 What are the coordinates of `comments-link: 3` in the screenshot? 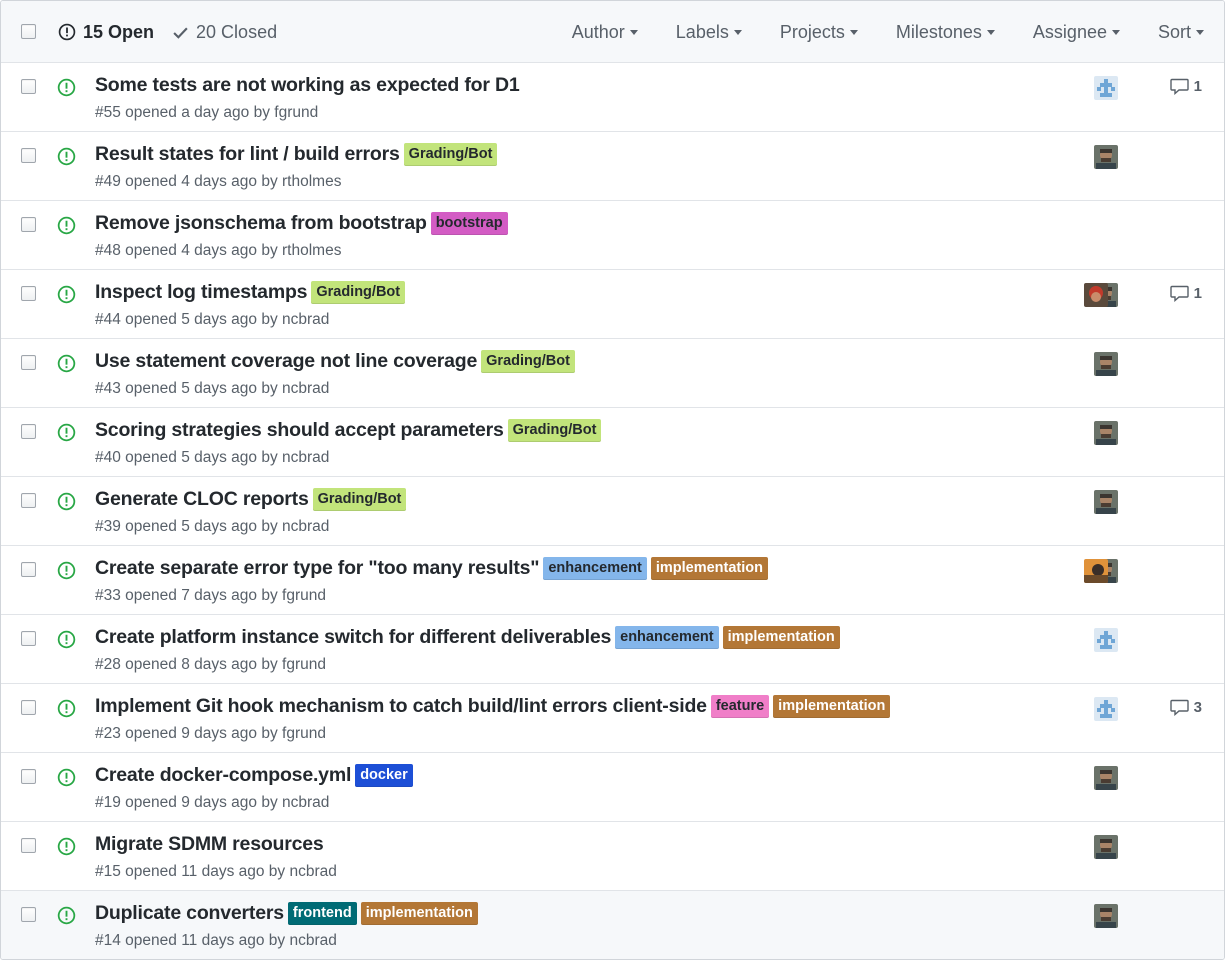 It's located at (1185, 707).